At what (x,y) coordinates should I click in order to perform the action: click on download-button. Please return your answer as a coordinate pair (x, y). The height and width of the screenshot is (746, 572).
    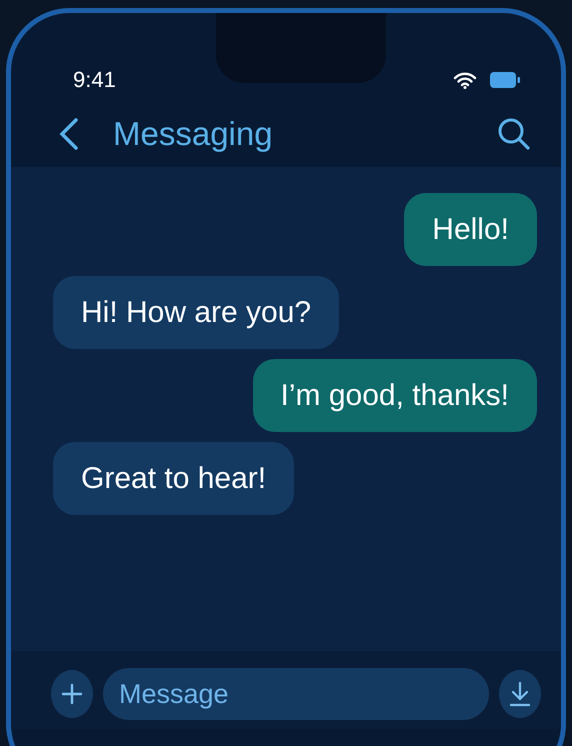
    Looking at the image, I should click on (520, 694).